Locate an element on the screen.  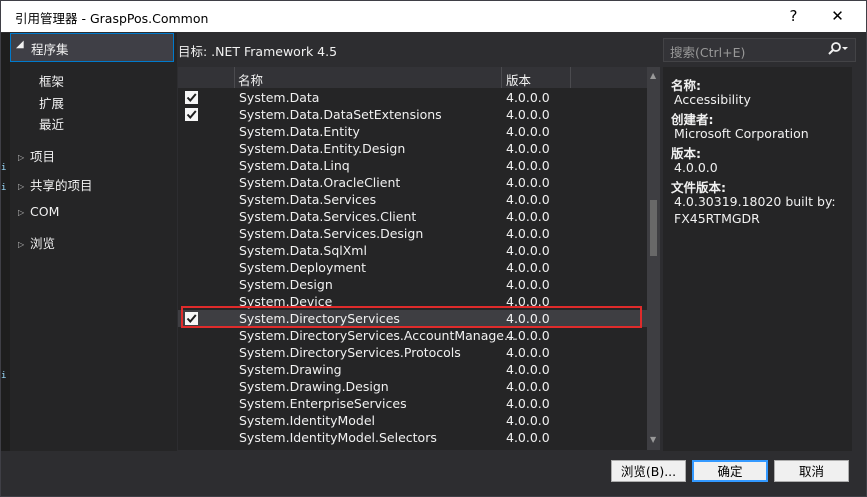
detail-name-value: Accessibility is located at coordinates (712, 99).